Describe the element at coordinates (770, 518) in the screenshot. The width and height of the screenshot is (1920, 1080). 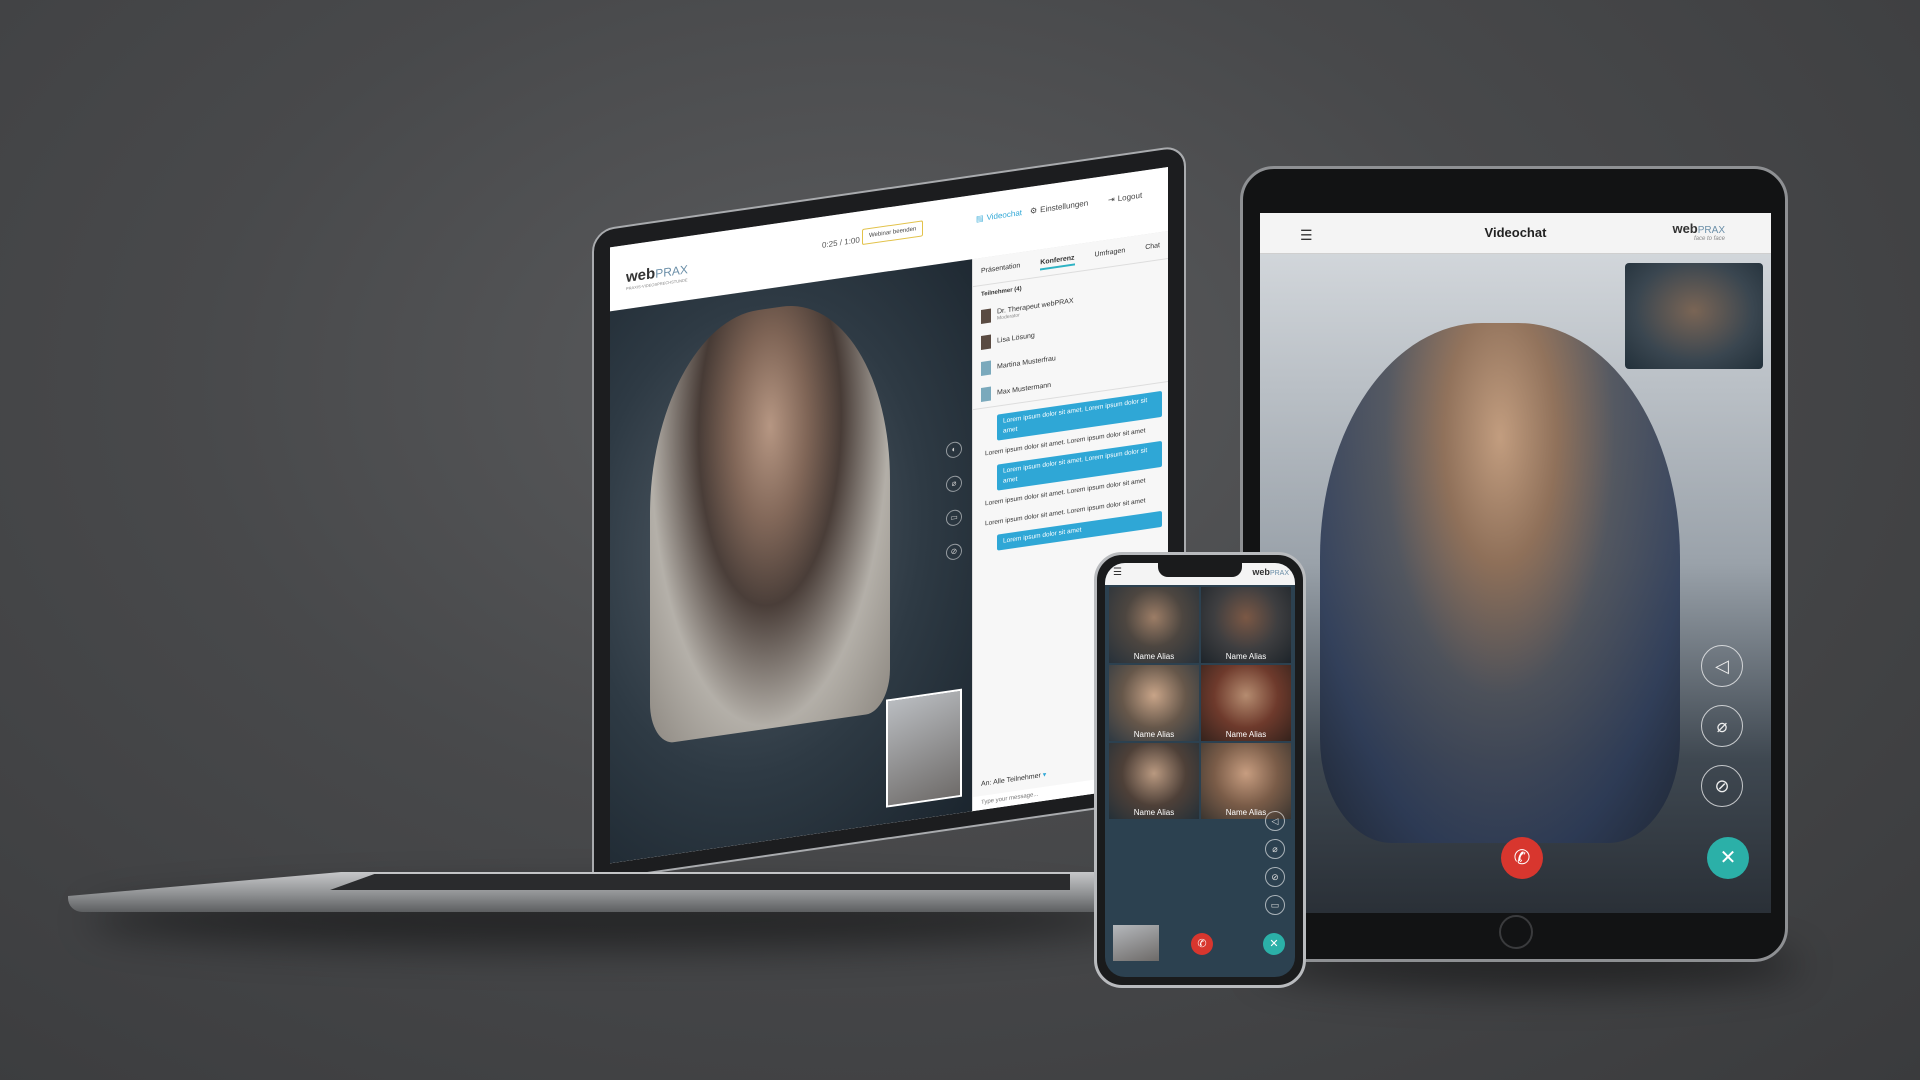
I see `video-person` at that location.